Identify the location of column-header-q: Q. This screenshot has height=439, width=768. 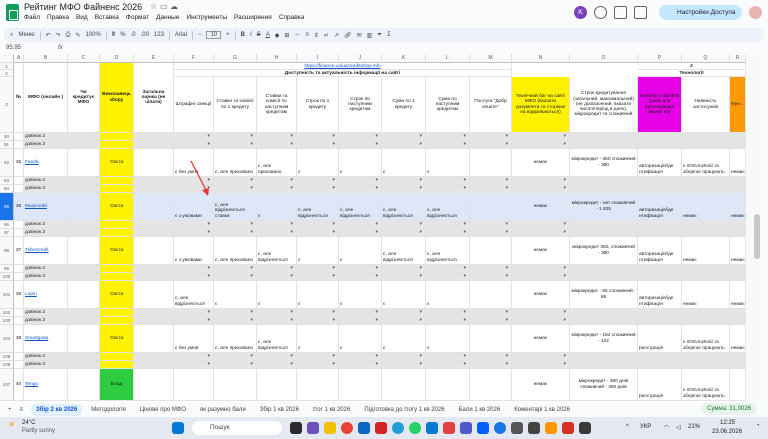
(706, 58).